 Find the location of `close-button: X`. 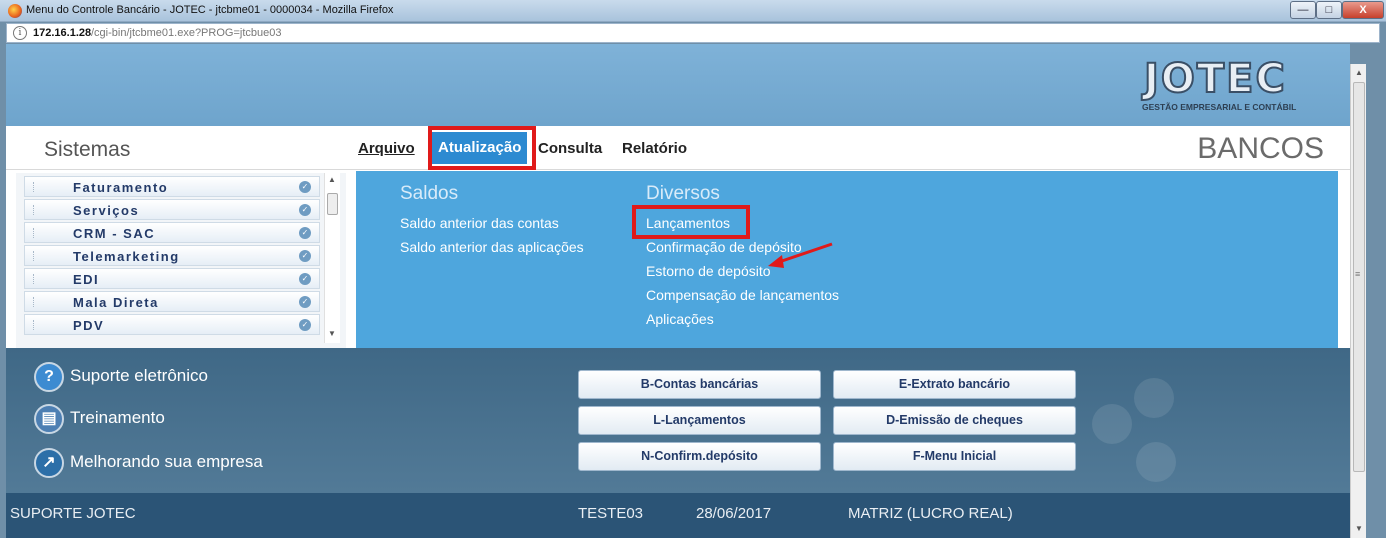

close-button: X is located at coordinates (1363, 10).